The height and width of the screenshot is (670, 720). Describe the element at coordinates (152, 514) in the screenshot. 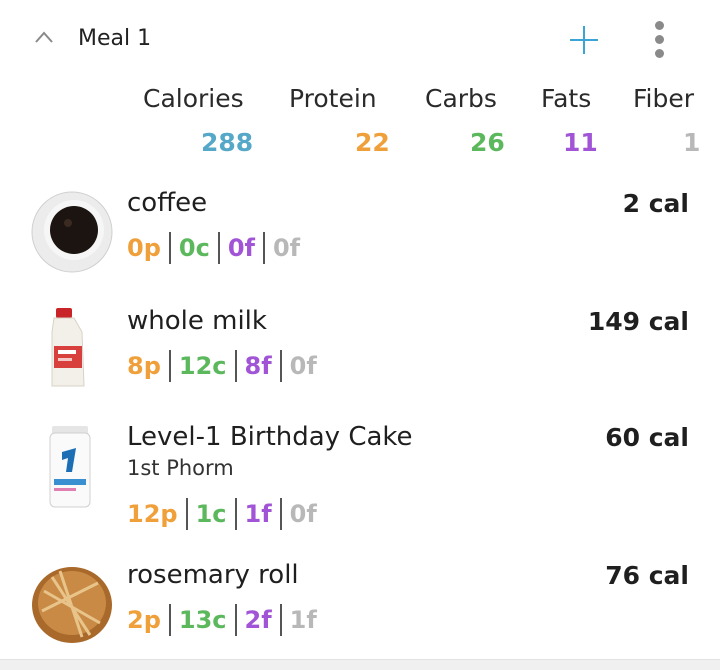

I see `protein-value: 12p` at that location.